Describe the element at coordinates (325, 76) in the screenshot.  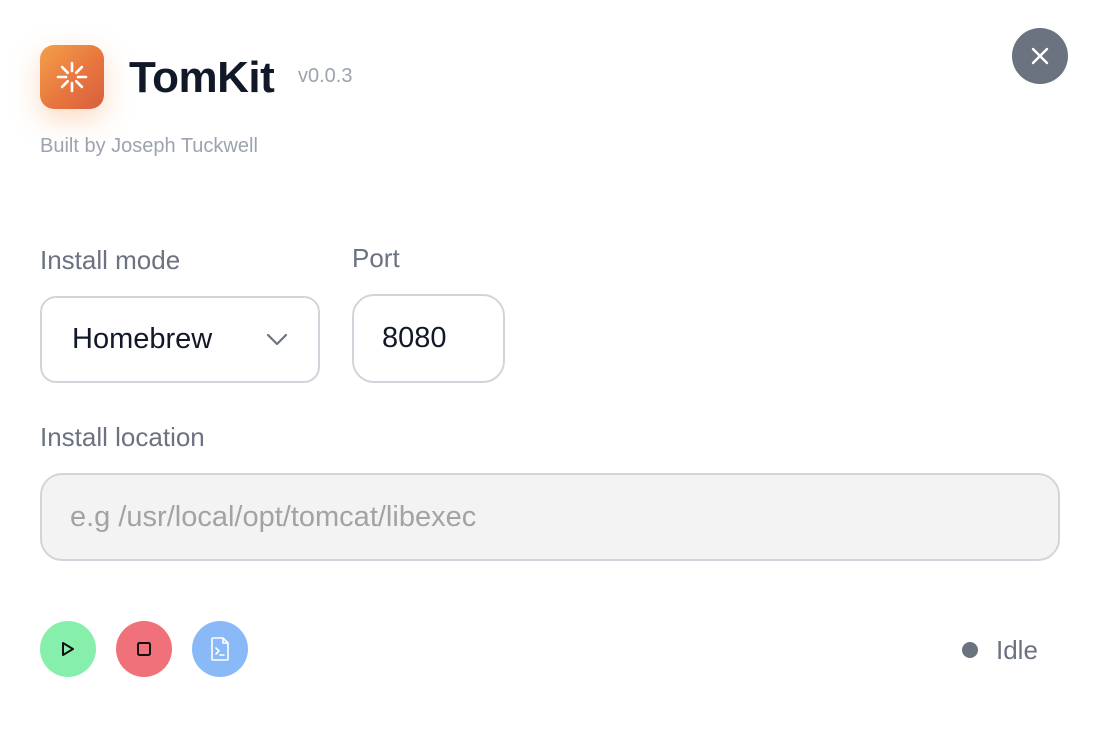
I see `app-version: v0.0.3` at that location.